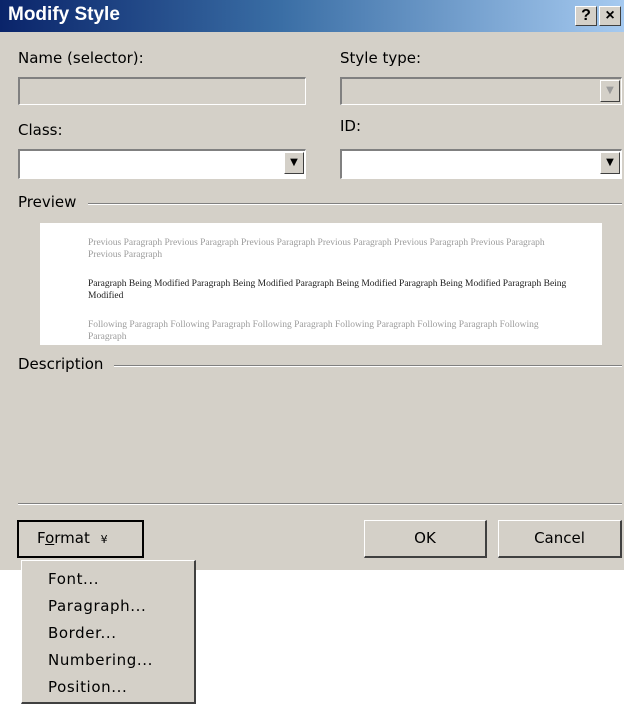 The width and height of the screenshot is (624, 704). Describe the element at coordinates (425, 539) in the screenshot. I see `ok-button: OK` at that location.